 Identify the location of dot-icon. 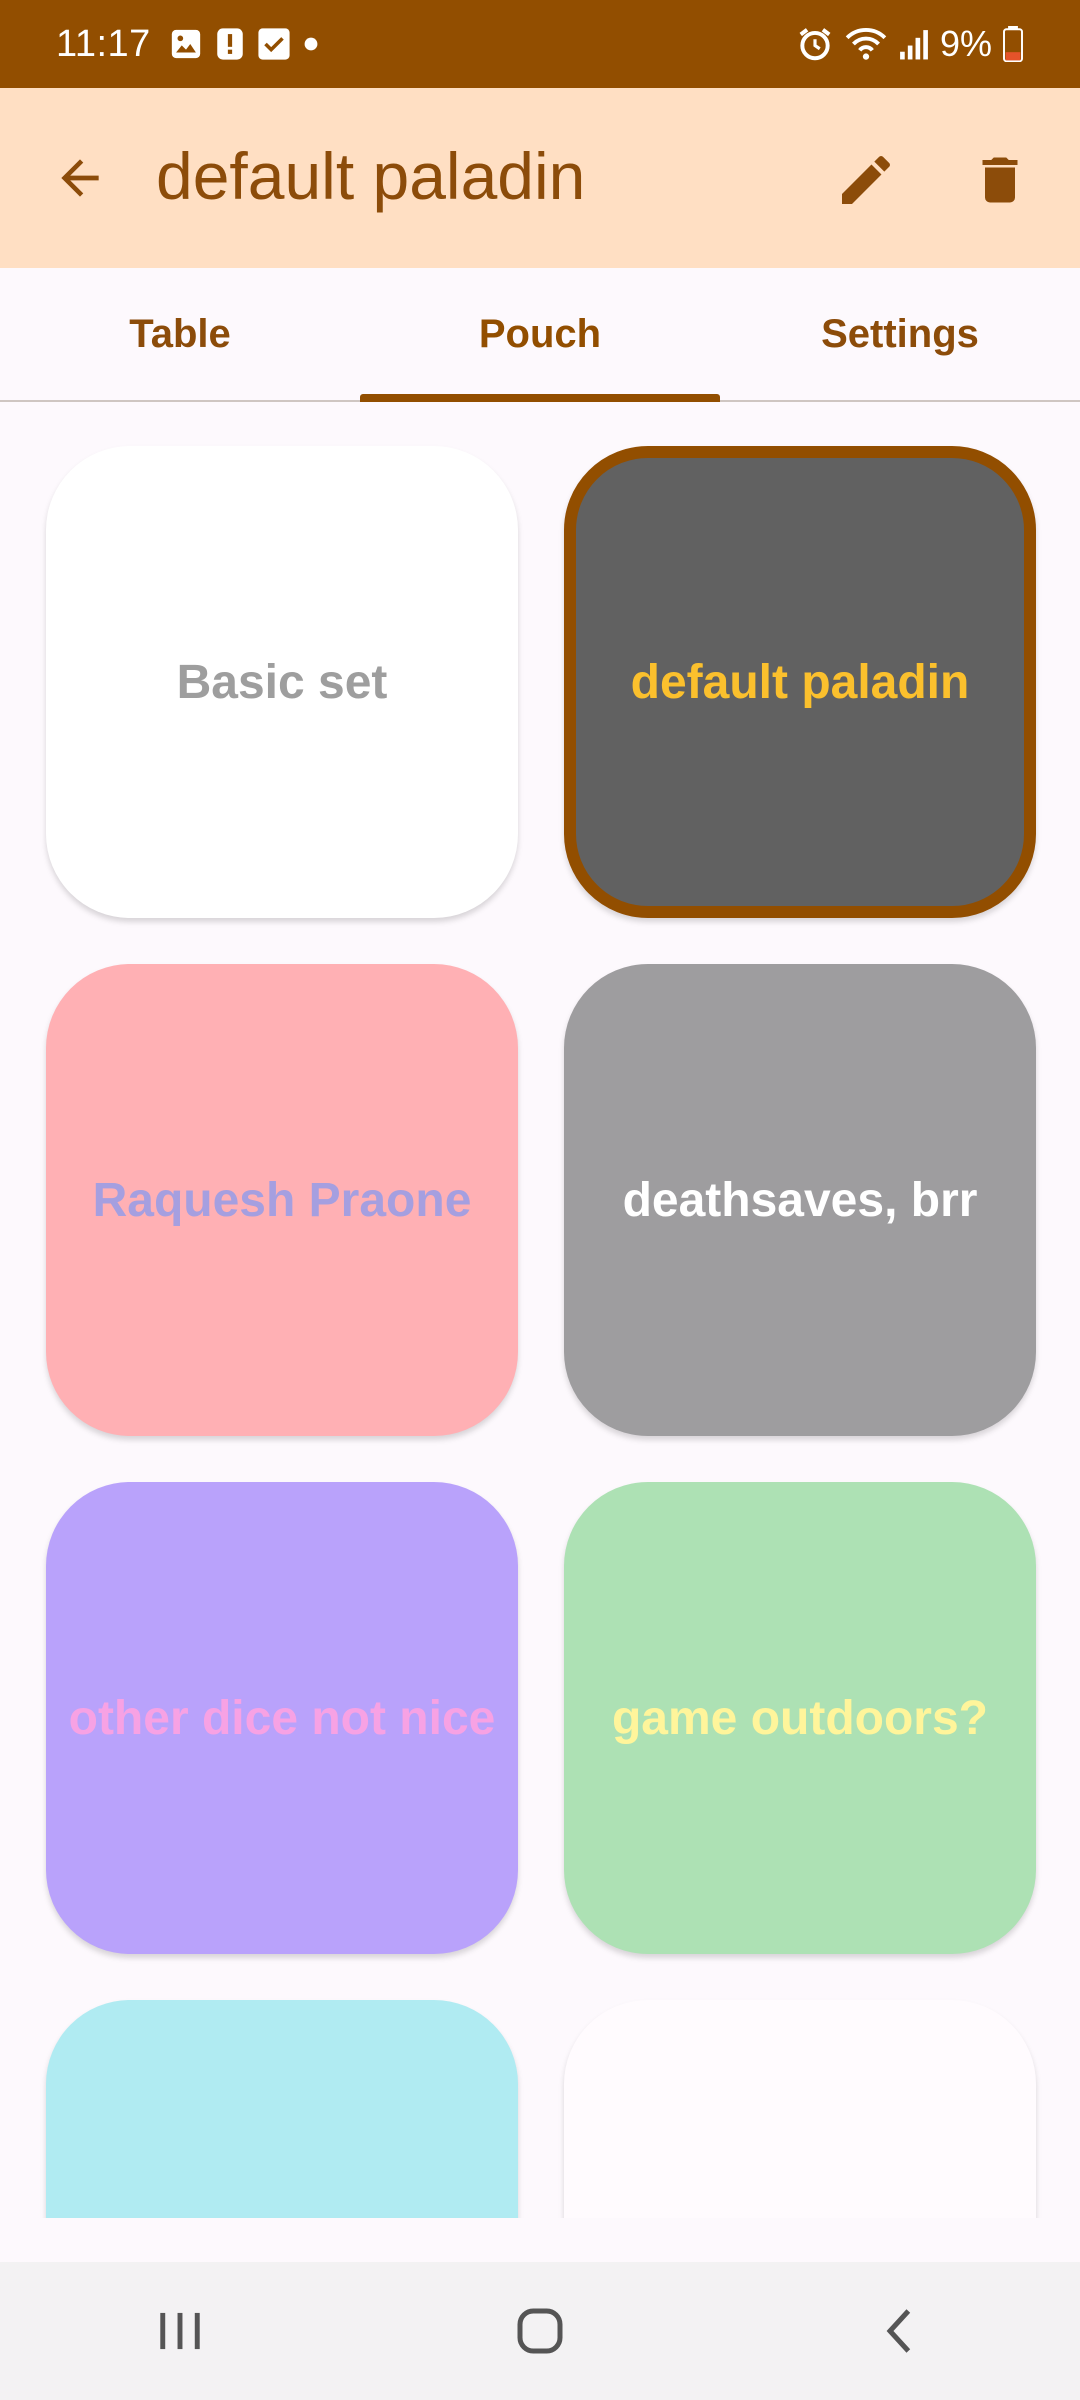
(311, 44).